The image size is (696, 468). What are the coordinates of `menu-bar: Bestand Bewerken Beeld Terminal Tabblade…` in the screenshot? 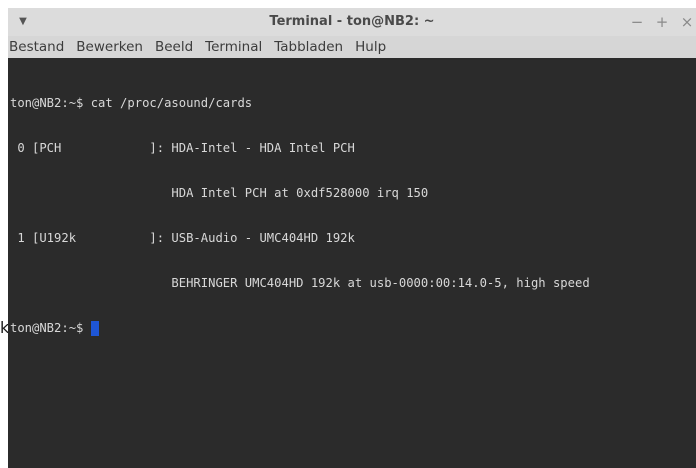 It's located at (352, 47).